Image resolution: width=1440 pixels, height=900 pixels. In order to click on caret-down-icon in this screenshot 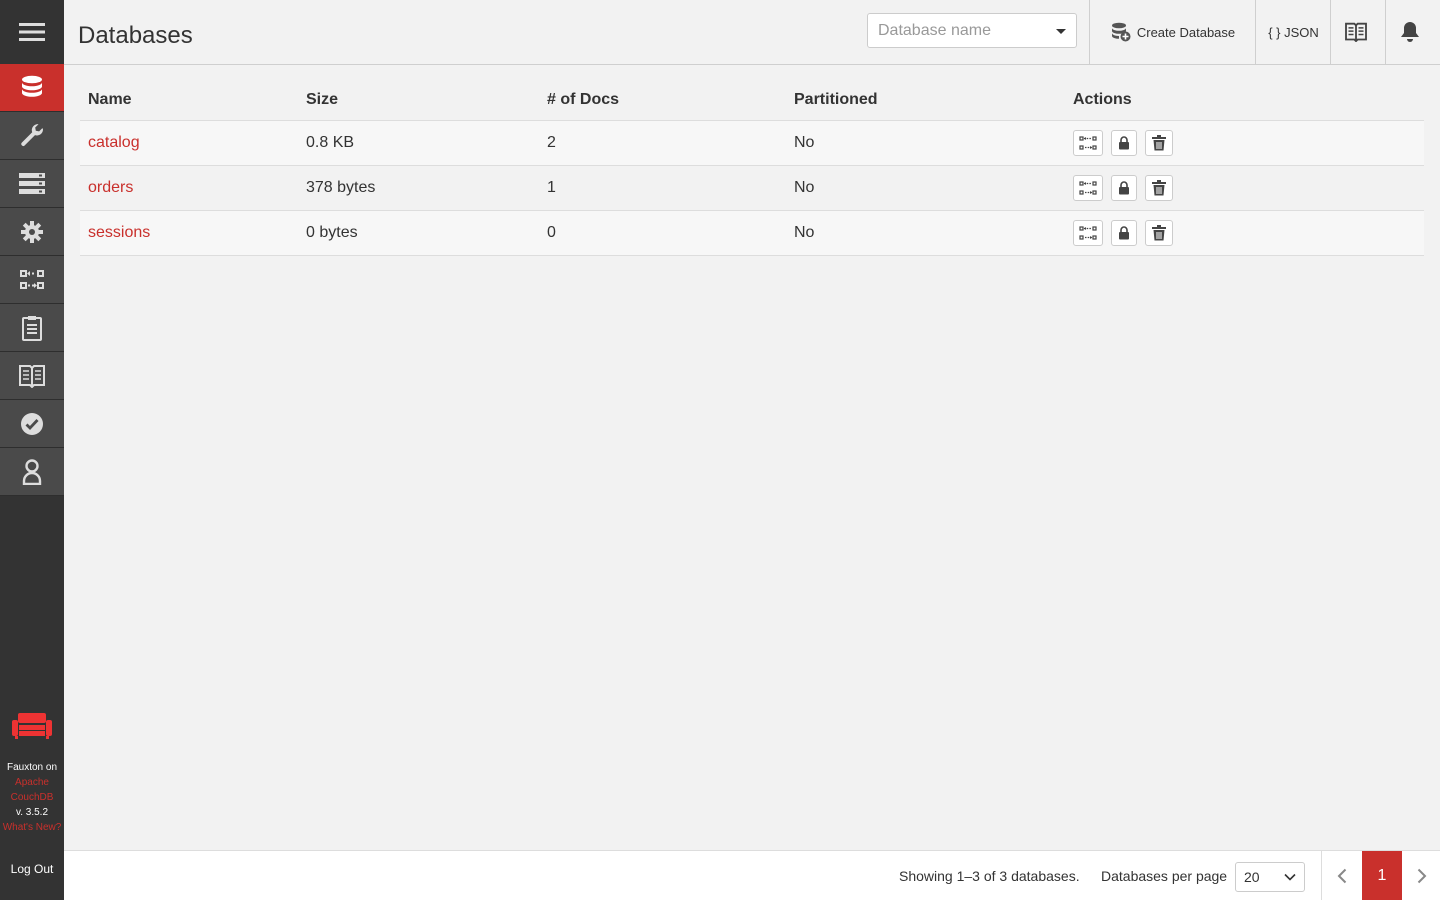, I will do `click(1061, 31)`.